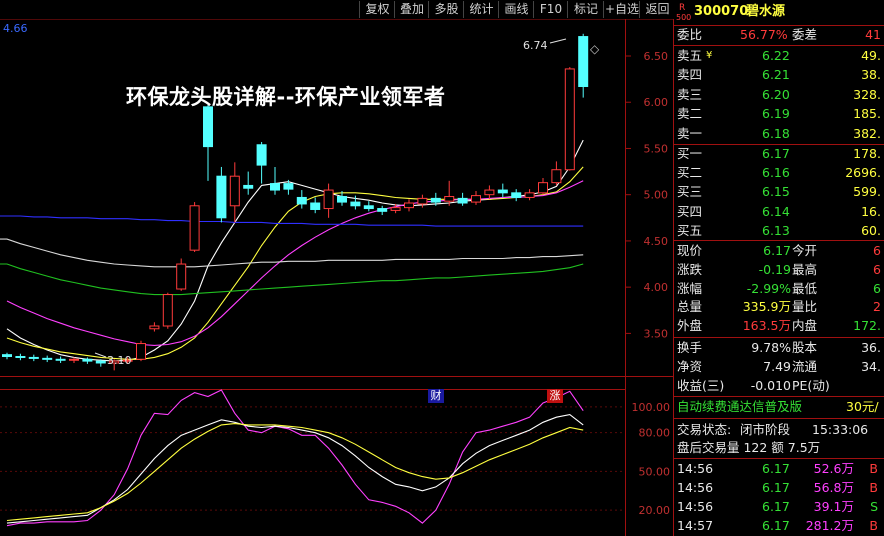 The width and height of the screenshot is (884, 536). Describe the element at coordinates (481, 9) in the screenshot. I see `toolbar-button: 统计` at that location.